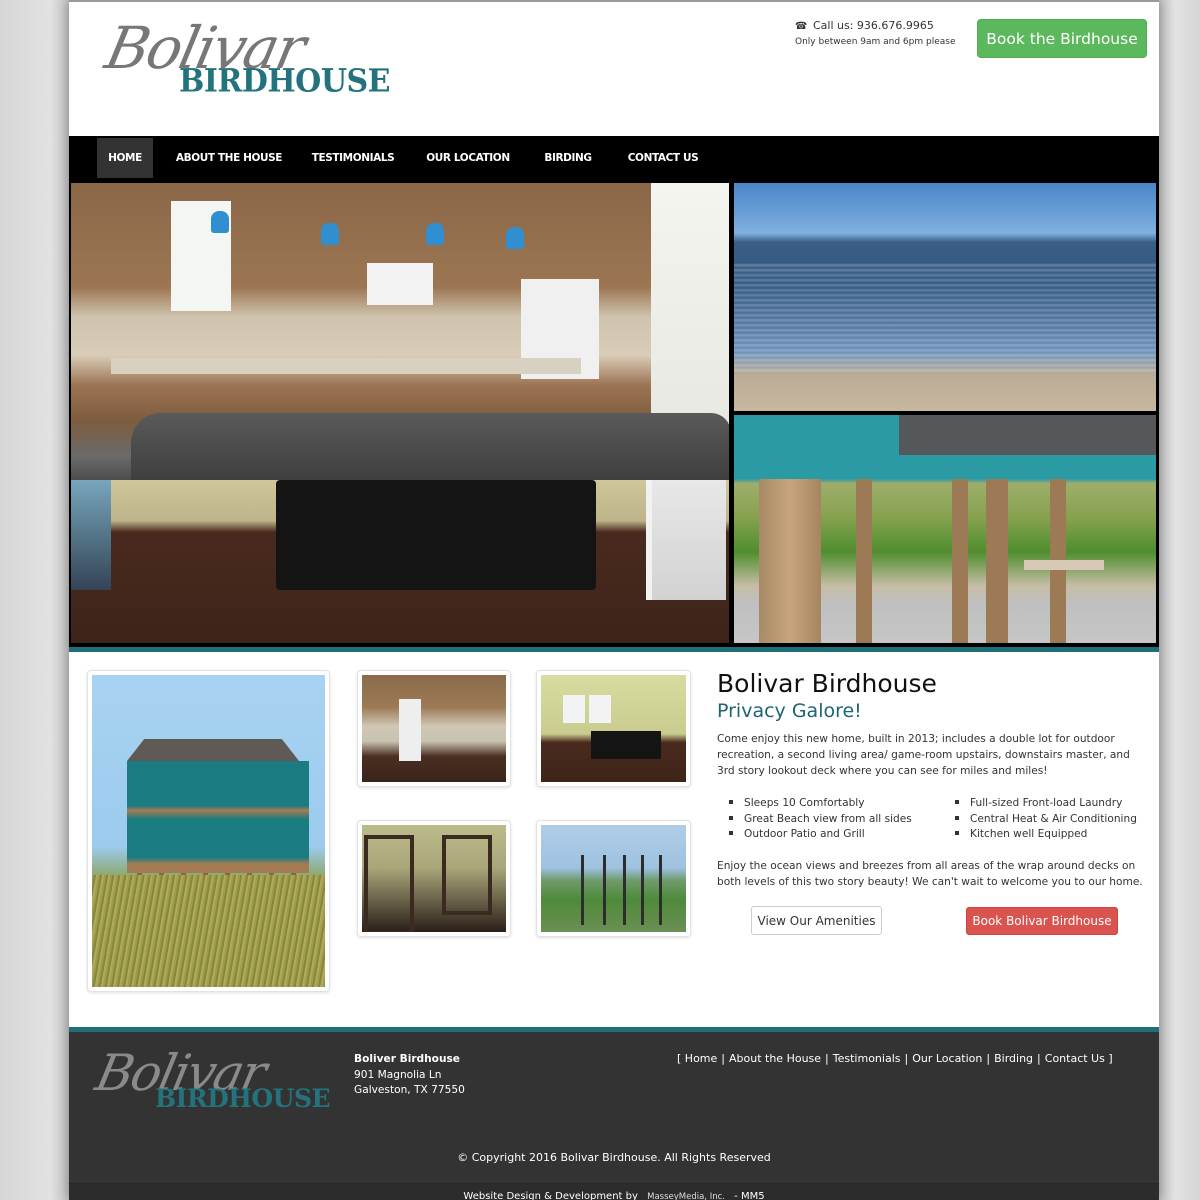  Describe the element at coordinates (1062, 38) in the screenshot. I see `book-the-birdhouse-button: Book the Birdhouse` at that location.